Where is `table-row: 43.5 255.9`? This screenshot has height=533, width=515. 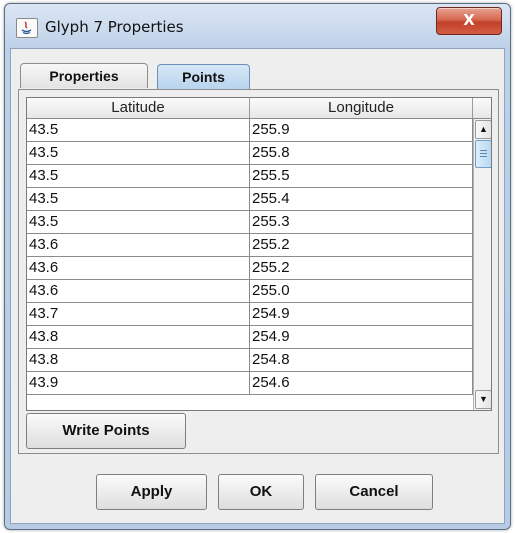 table-row: 43.5 255.9 is located at coordinates (250, 130).